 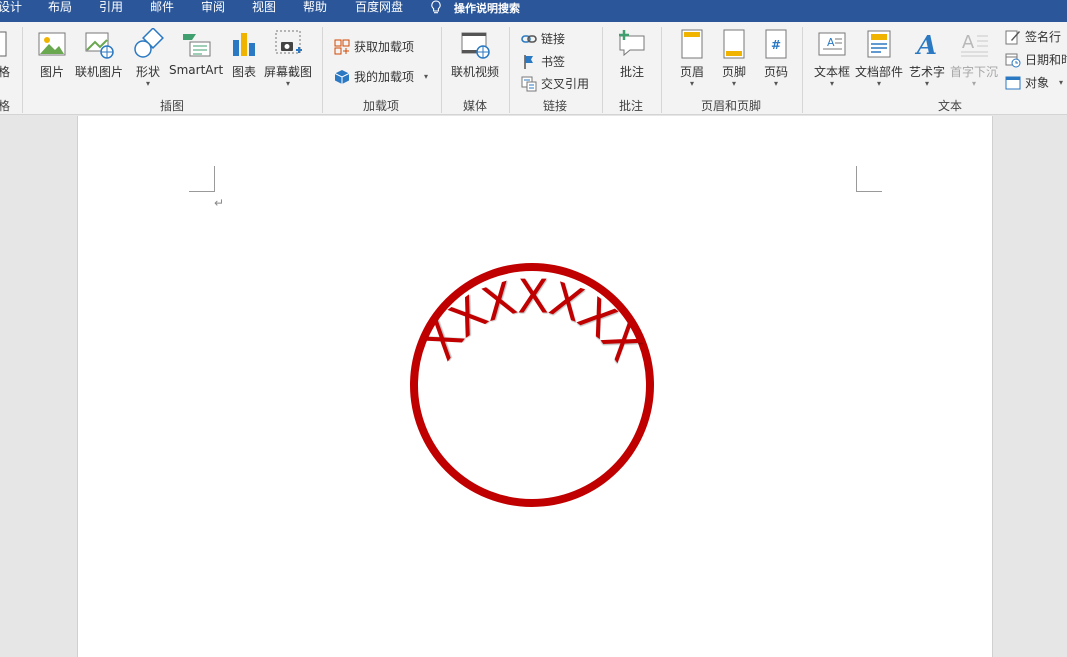 What do you see at coordinates (879, 44) in the screenshot?
I see `quick-parts-icon` at bounding box center [879, 44].